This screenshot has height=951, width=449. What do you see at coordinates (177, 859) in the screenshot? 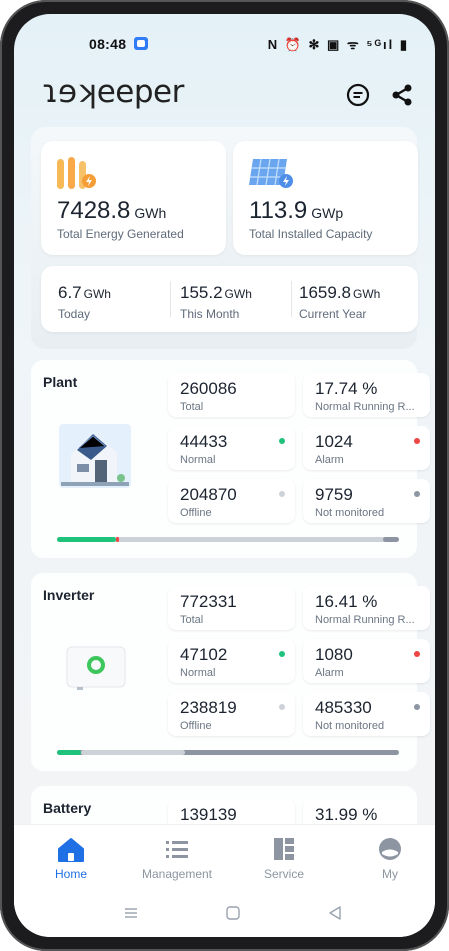
I see `nav-management: Management` at bounding box center [177, 859].